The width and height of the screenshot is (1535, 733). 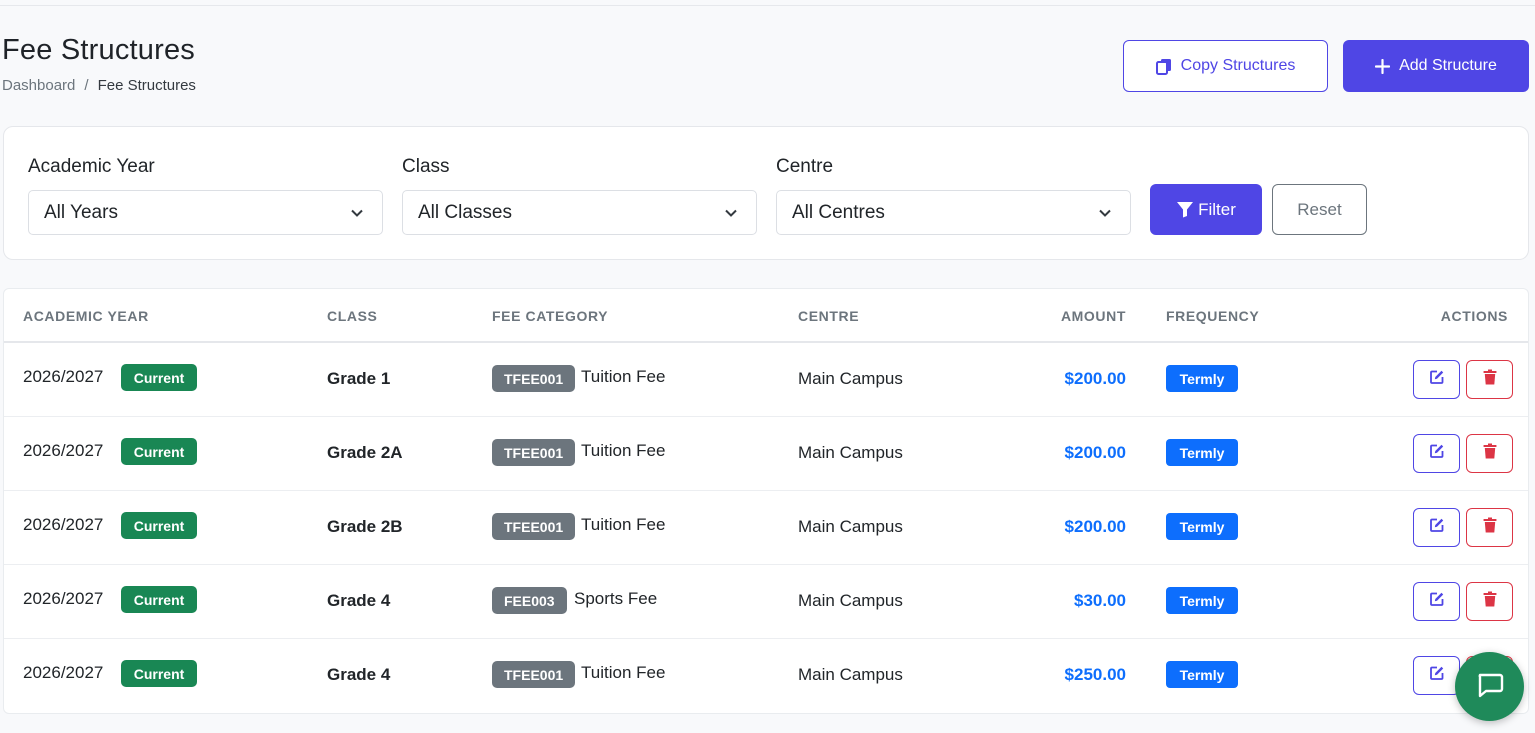 I want to click on centre-label: Centre, so click(x=805, y=166).